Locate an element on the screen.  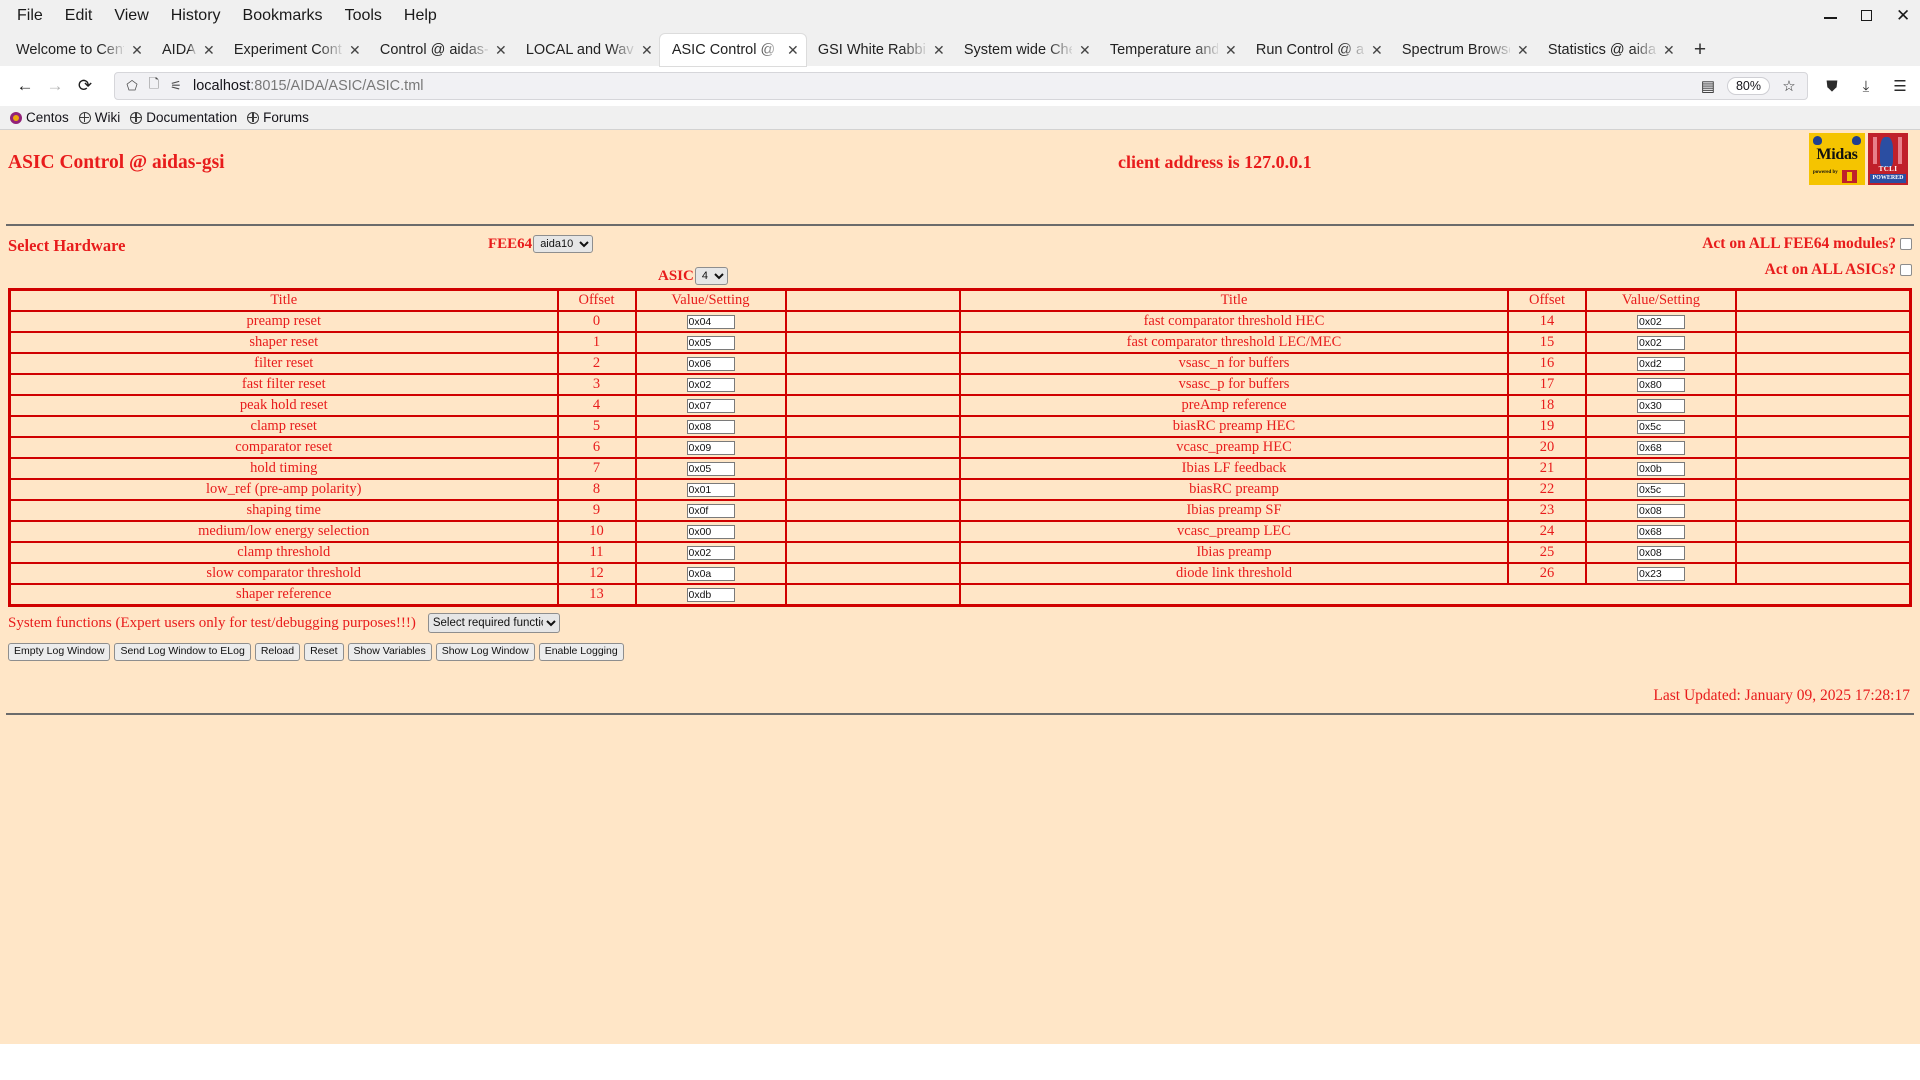
menu-file: File is located at coordinates (30, 16).